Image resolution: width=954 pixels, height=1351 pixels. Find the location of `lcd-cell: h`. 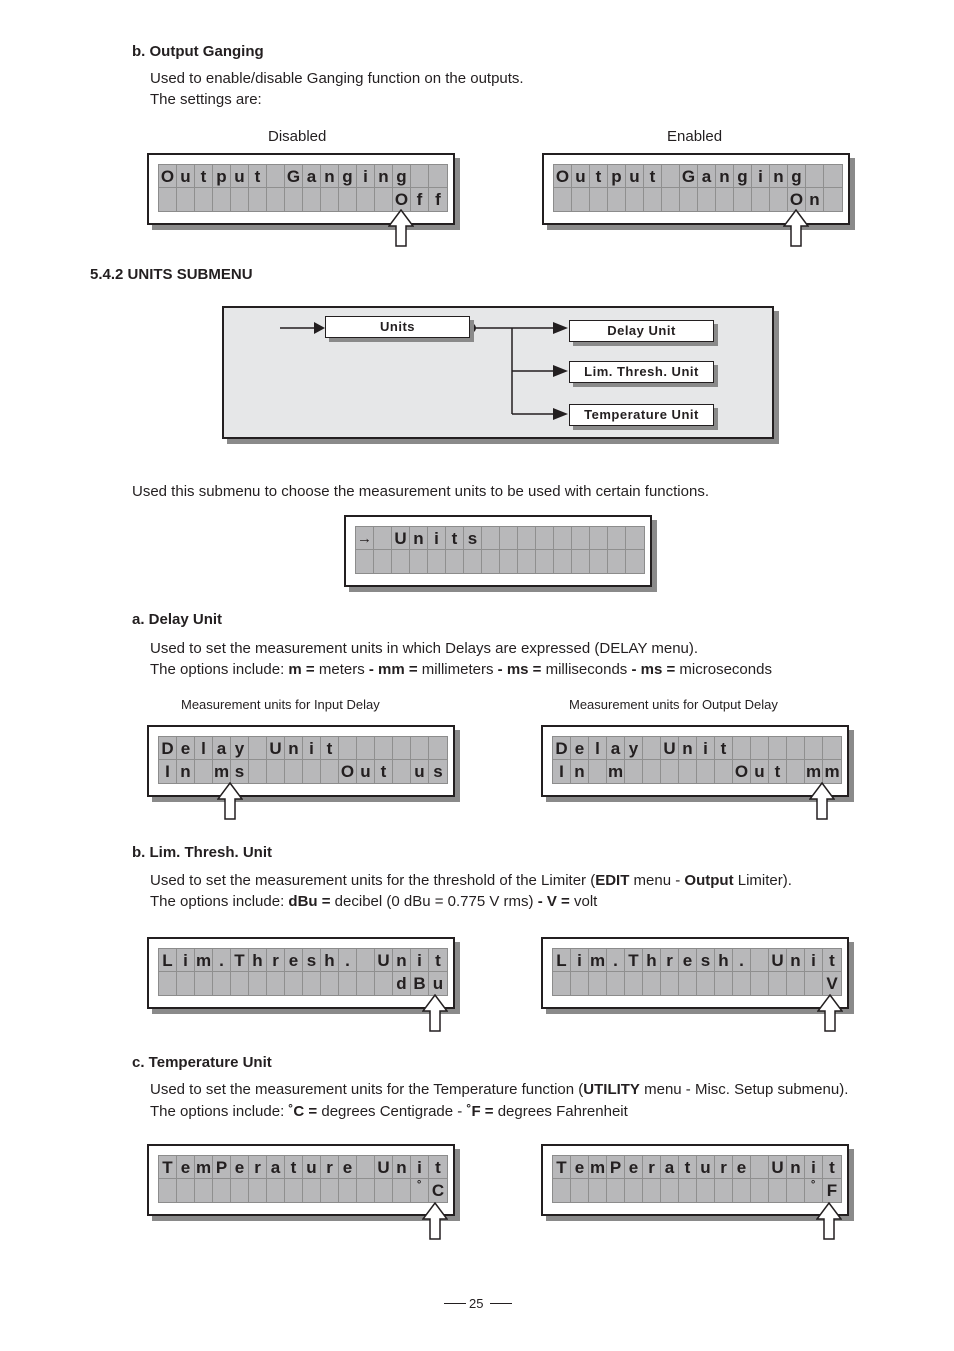

lcd-cell: h is located at coordinates (652, 960).